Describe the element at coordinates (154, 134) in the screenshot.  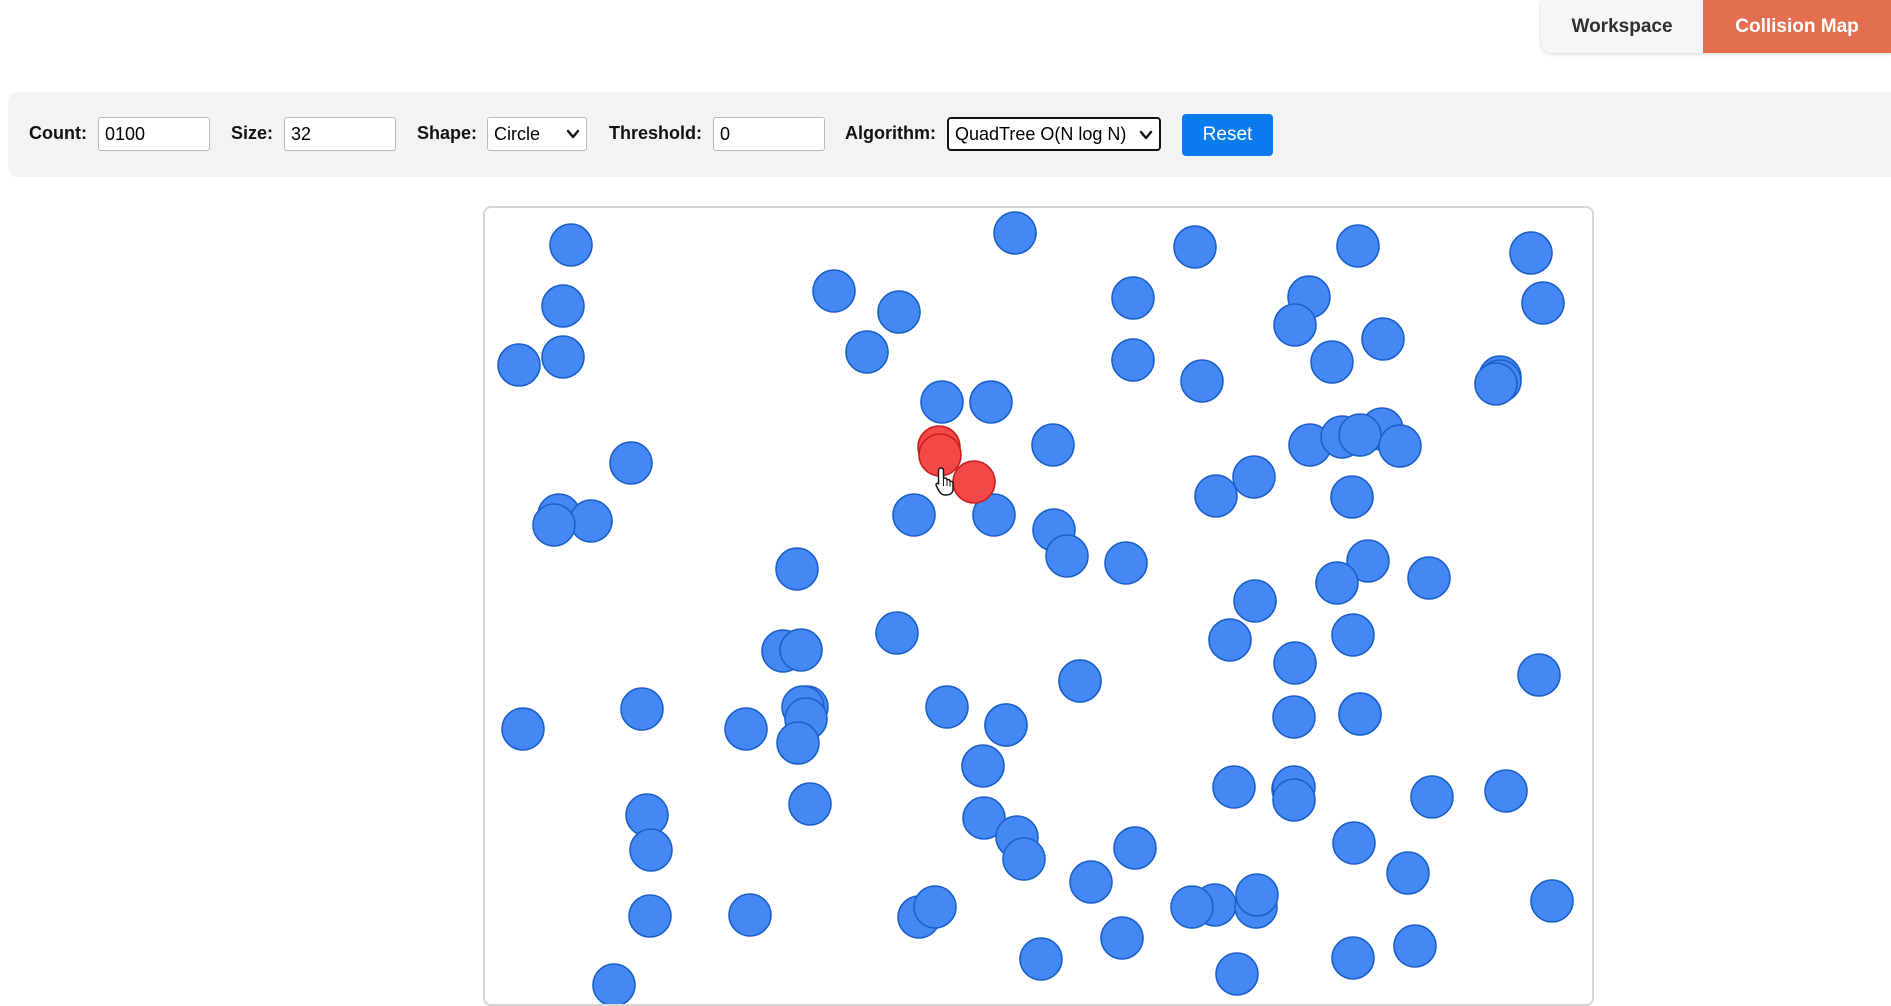
I see `count-input` at that location.